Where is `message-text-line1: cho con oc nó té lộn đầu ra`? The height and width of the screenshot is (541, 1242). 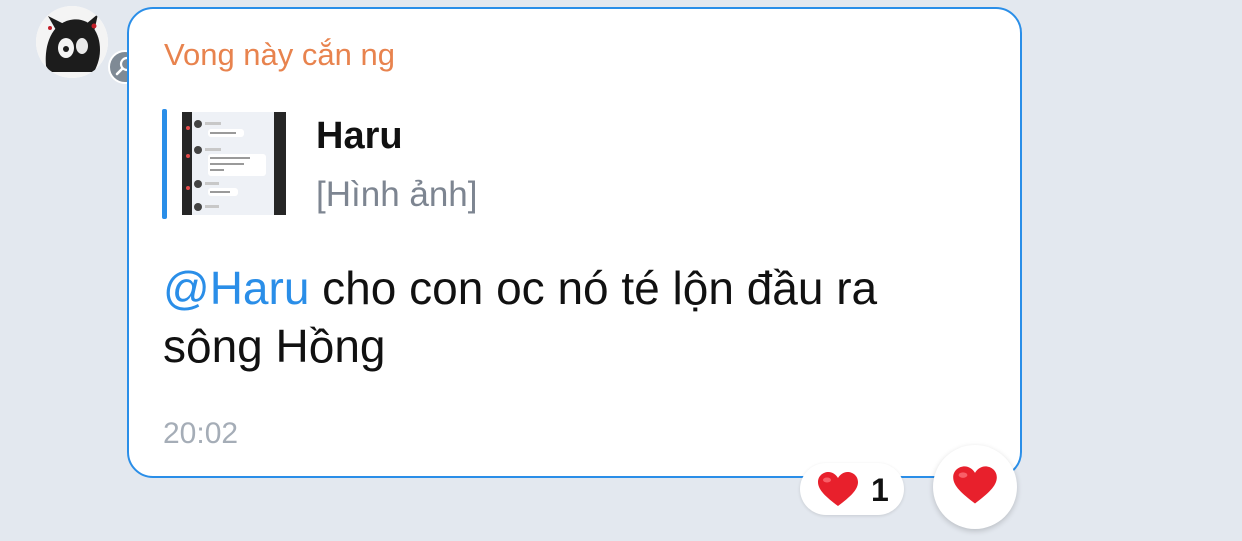
message-text-line1: cho con oc nó té lộn đầu ra is located at coordinates (593, 288).